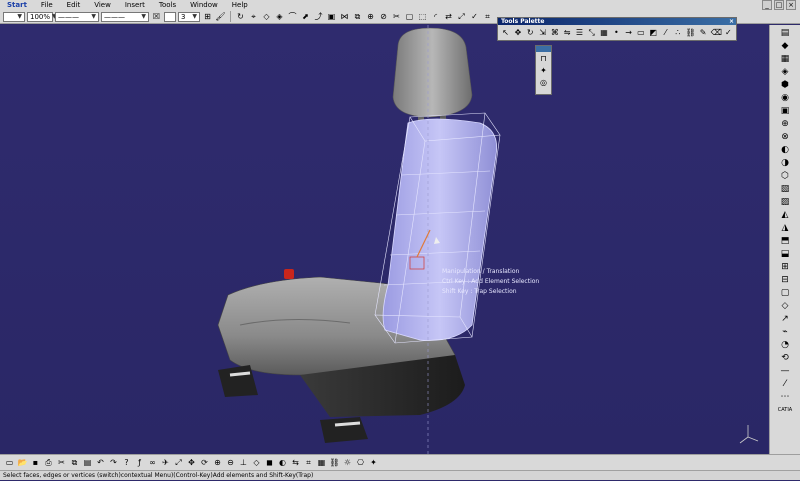 The height and width of the screenshot is (481, 800). Describe the element at coordinates (204, 5) in the screenshot. I see `menu-window: Window` at that location.